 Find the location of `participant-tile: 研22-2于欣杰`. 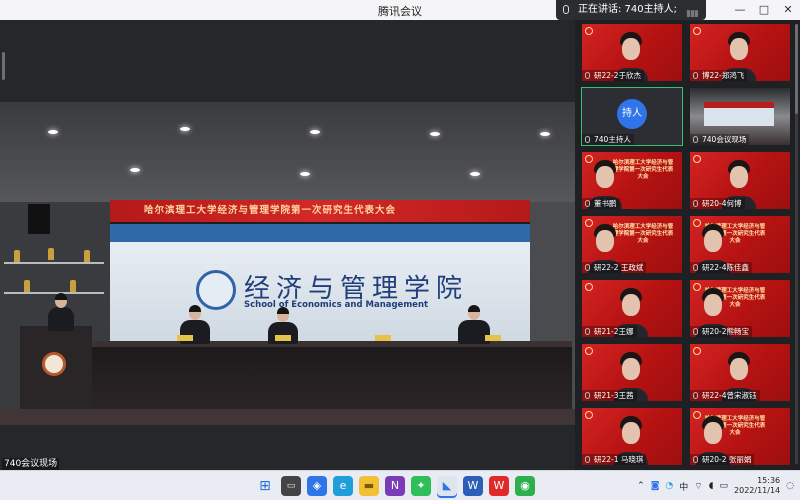

participant-tile: 研22-2于欣杰 is located at coordinates (632, 52).